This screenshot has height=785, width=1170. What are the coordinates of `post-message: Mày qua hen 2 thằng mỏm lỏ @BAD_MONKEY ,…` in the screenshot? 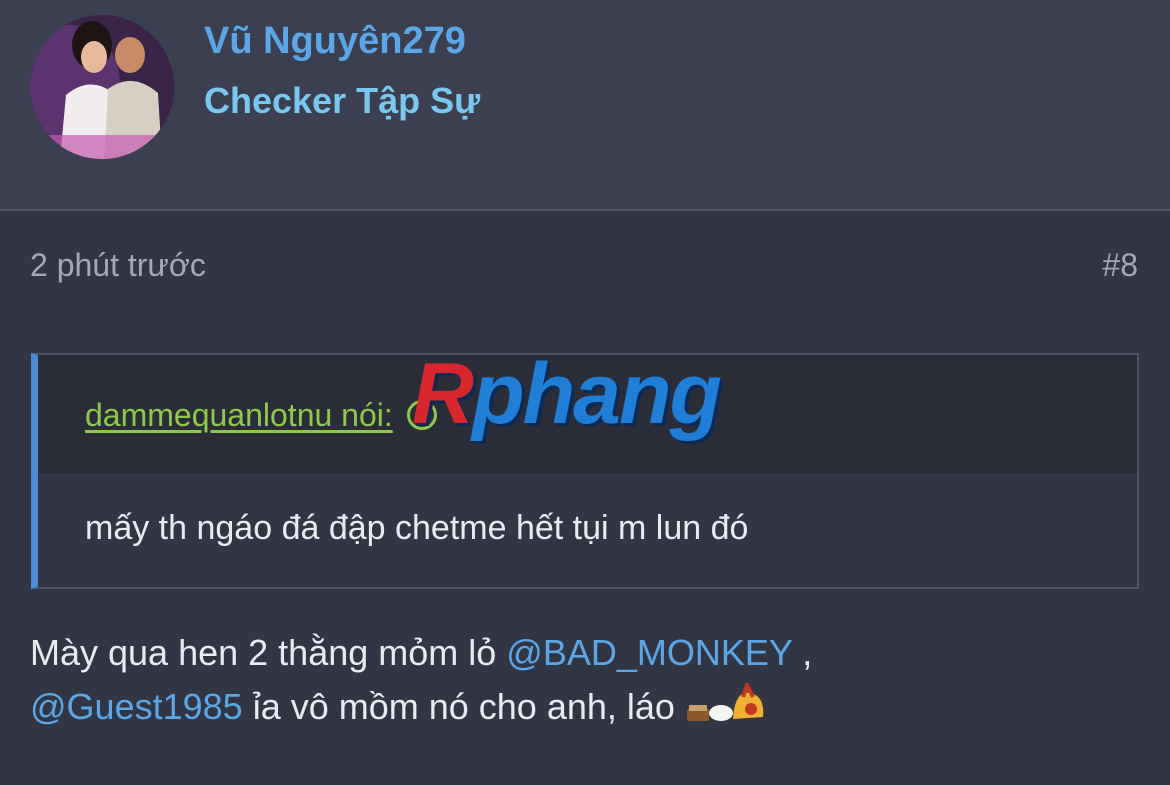 It's located at (585, 680).